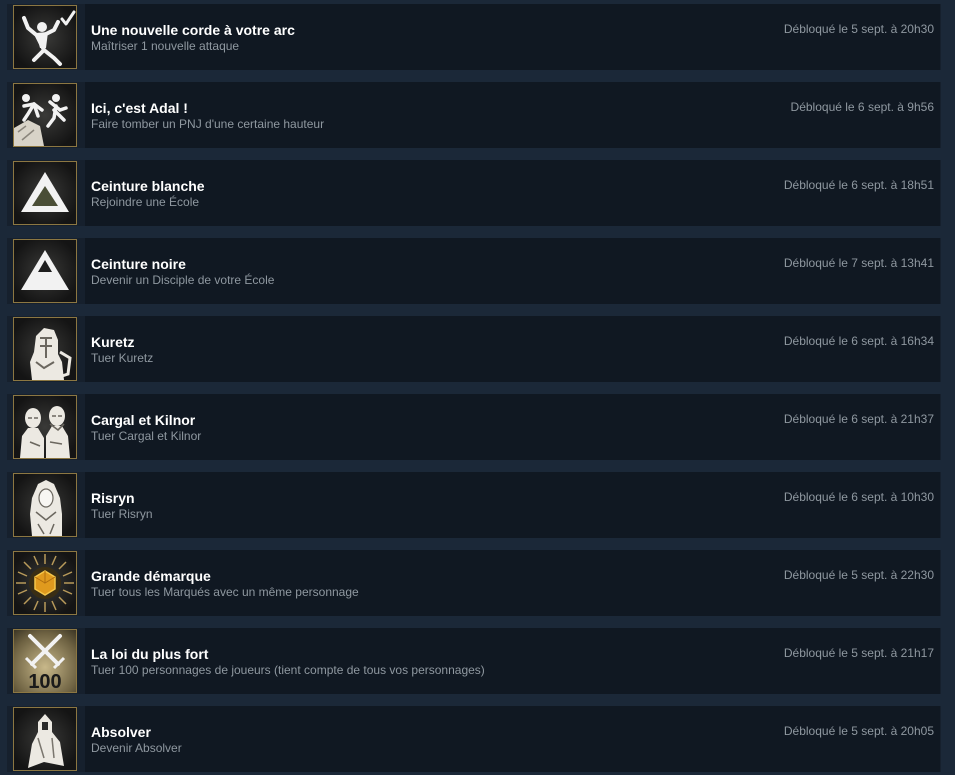  I want to click on achievement-title: Absolver, so click(121, 732).